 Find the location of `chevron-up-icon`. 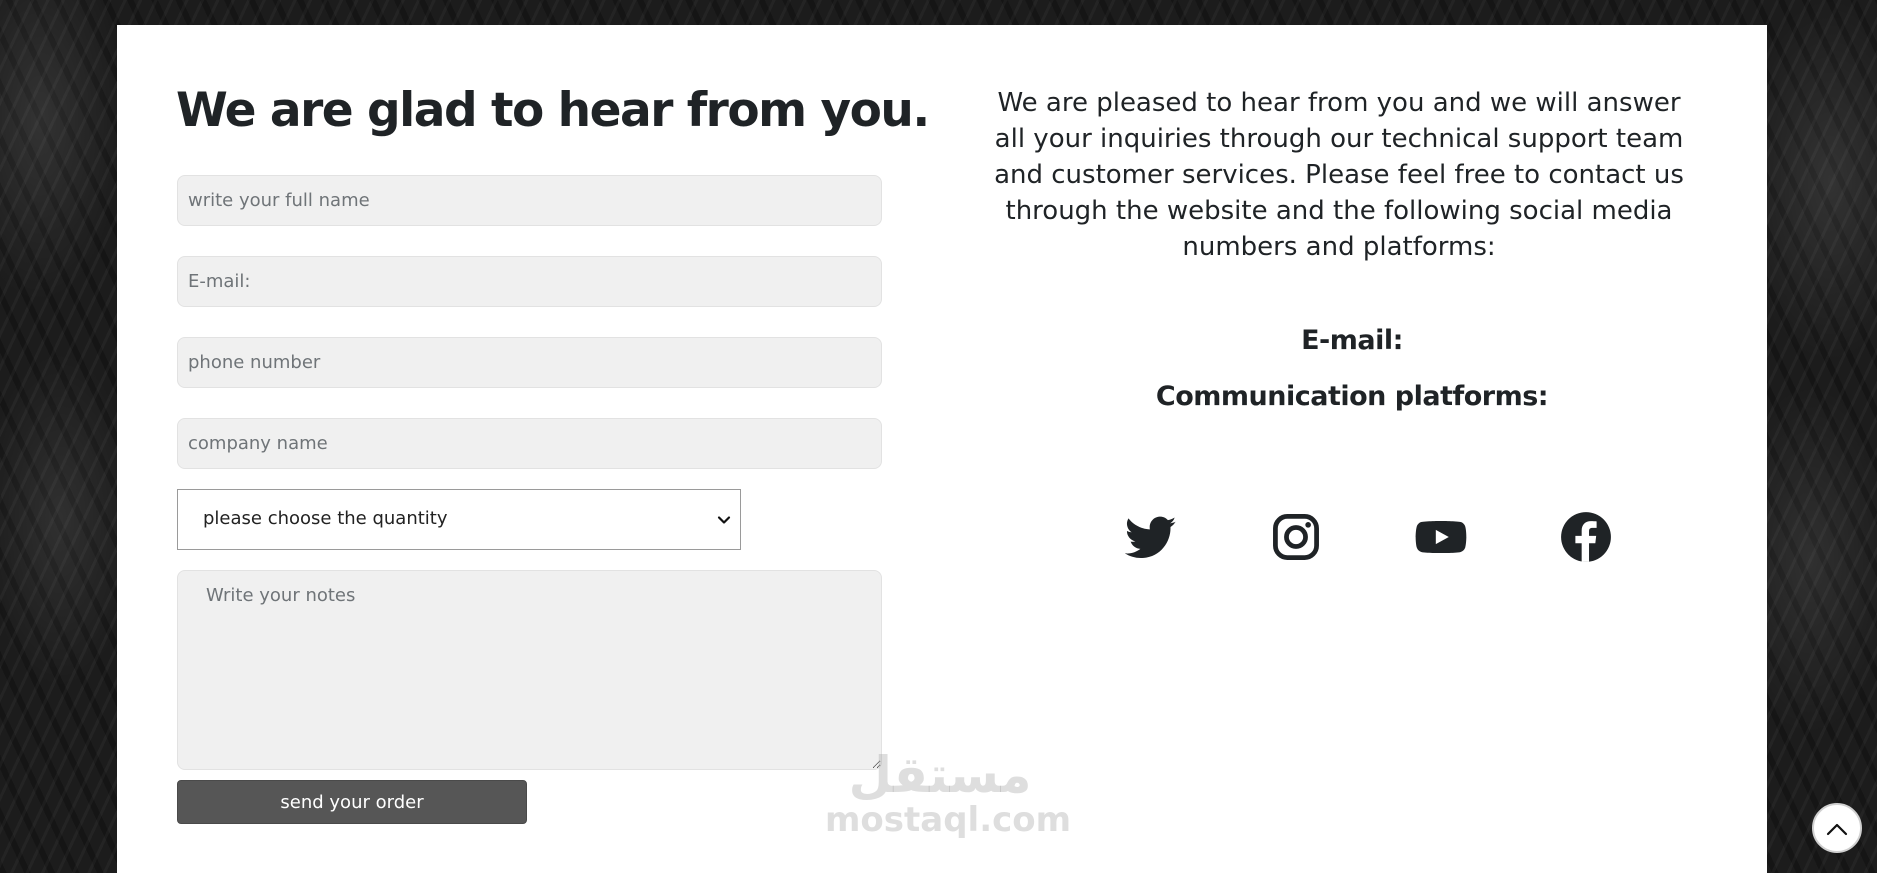

chevron-up-icon is located at coordinates (1837, 829).